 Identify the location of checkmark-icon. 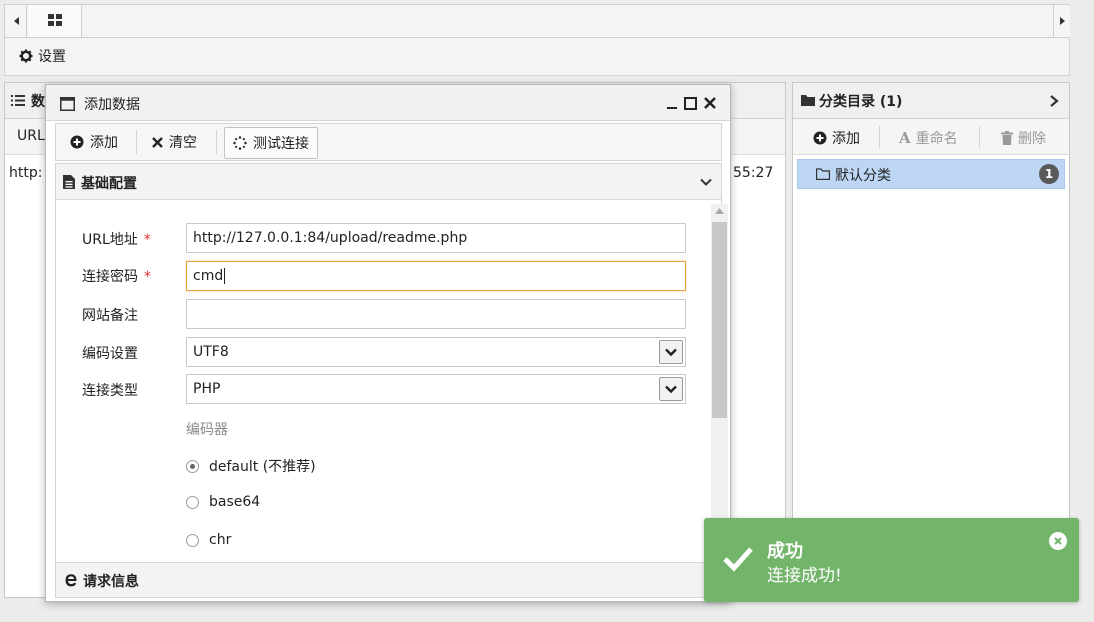
(738, 559).